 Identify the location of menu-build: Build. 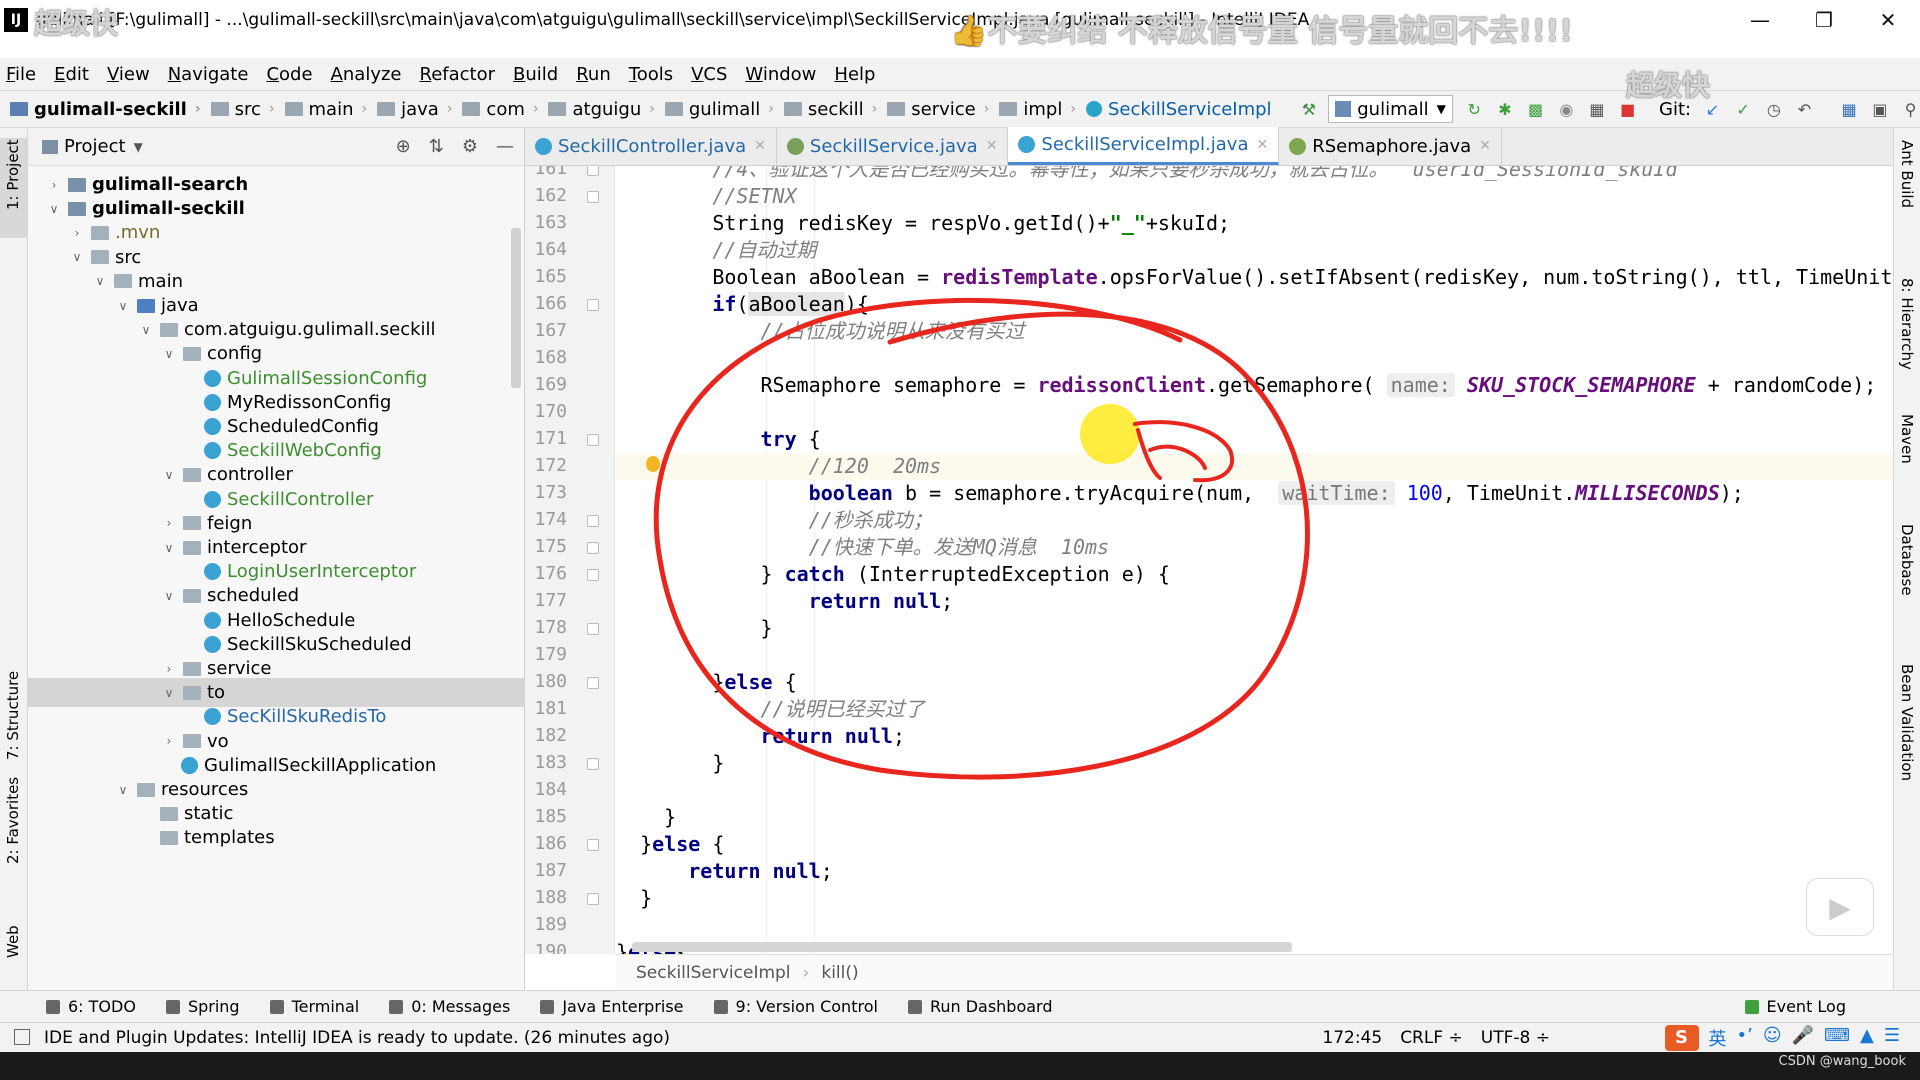
(535, 74).